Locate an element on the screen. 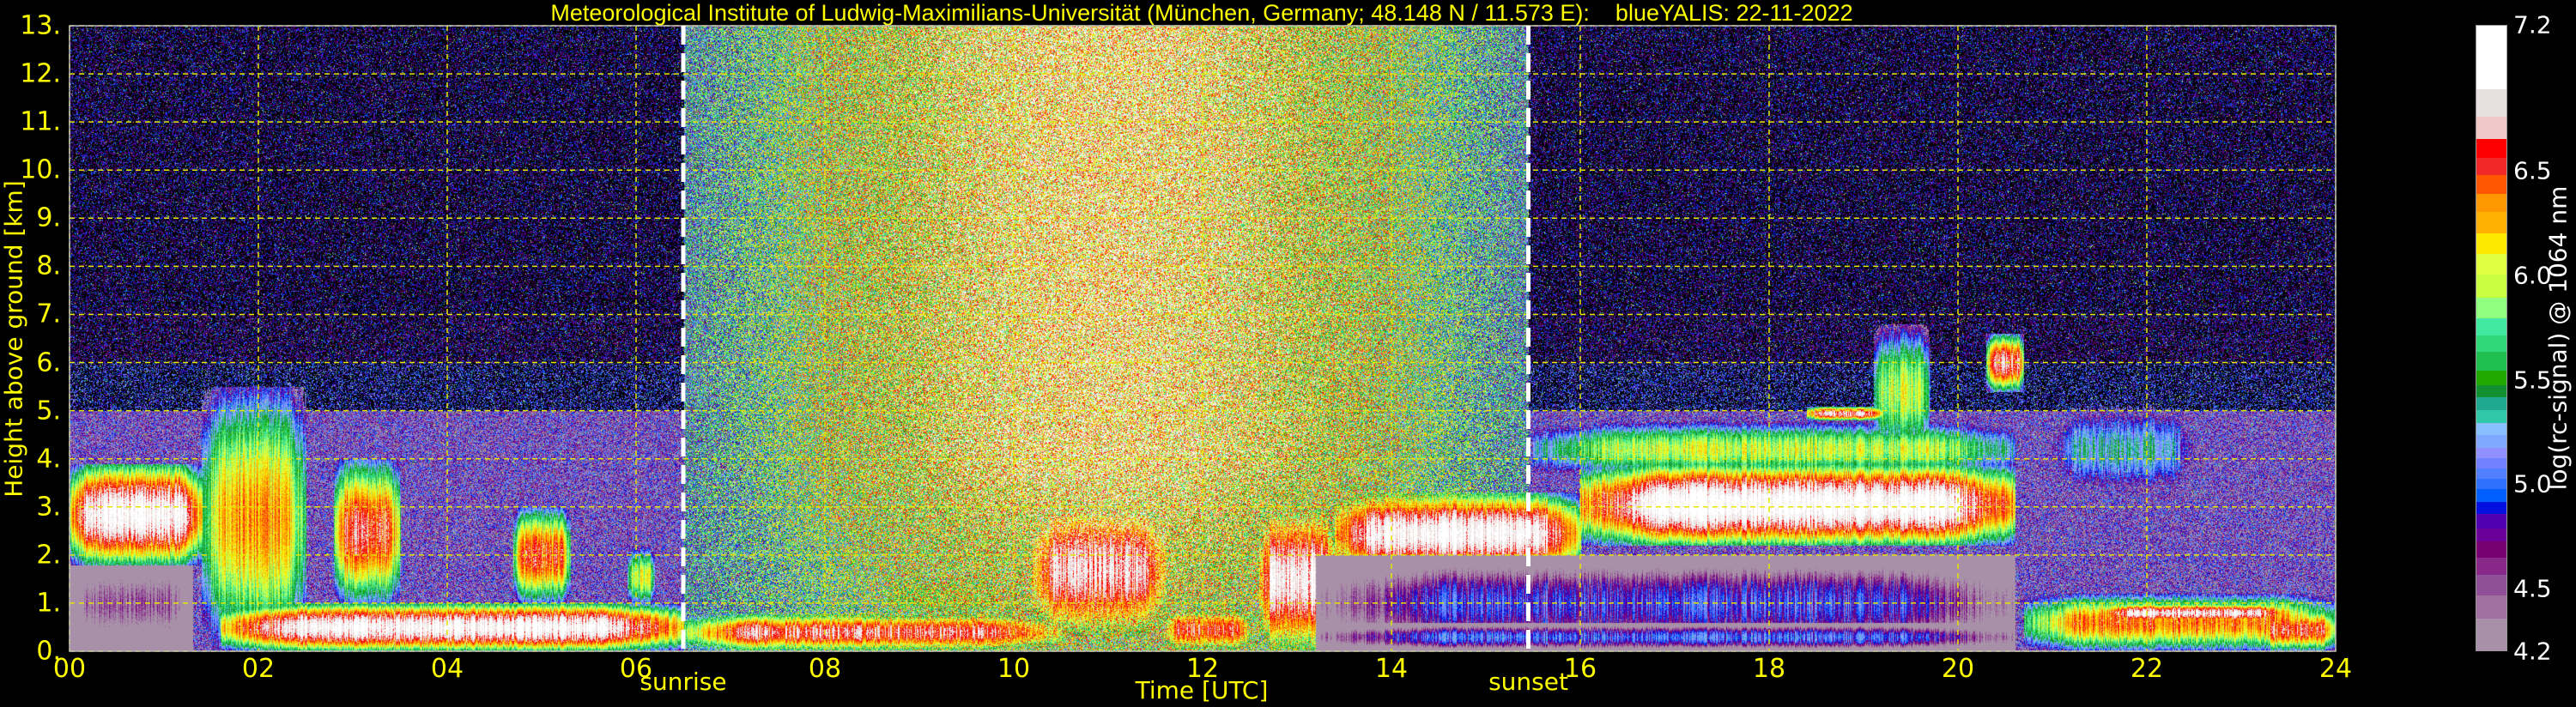  sunset-label: sunset is located at coordinates (1528, 682).